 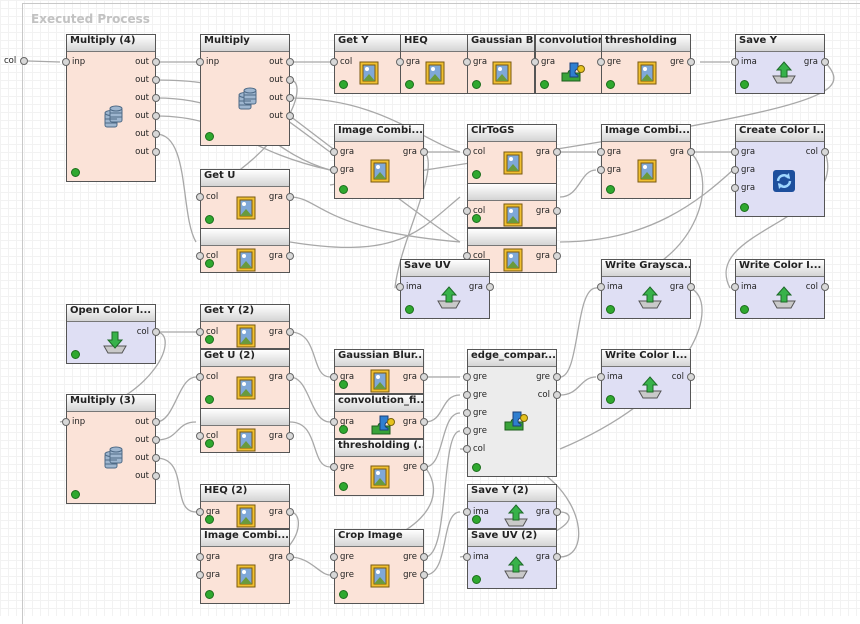 What do you see at coordinates (245, 199) in the screenshot?
I see `operator-14: Get U col gra` at bounding box center [245, 199].